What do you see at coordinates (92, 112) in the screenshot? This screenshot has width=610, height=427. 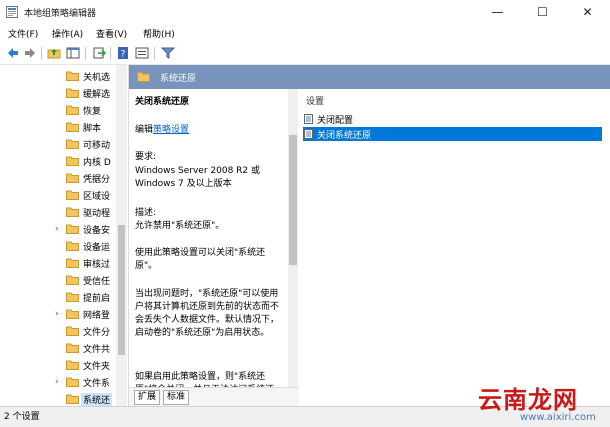 I see `tree-item-label: 恢复` at bounding box center [92, 112].